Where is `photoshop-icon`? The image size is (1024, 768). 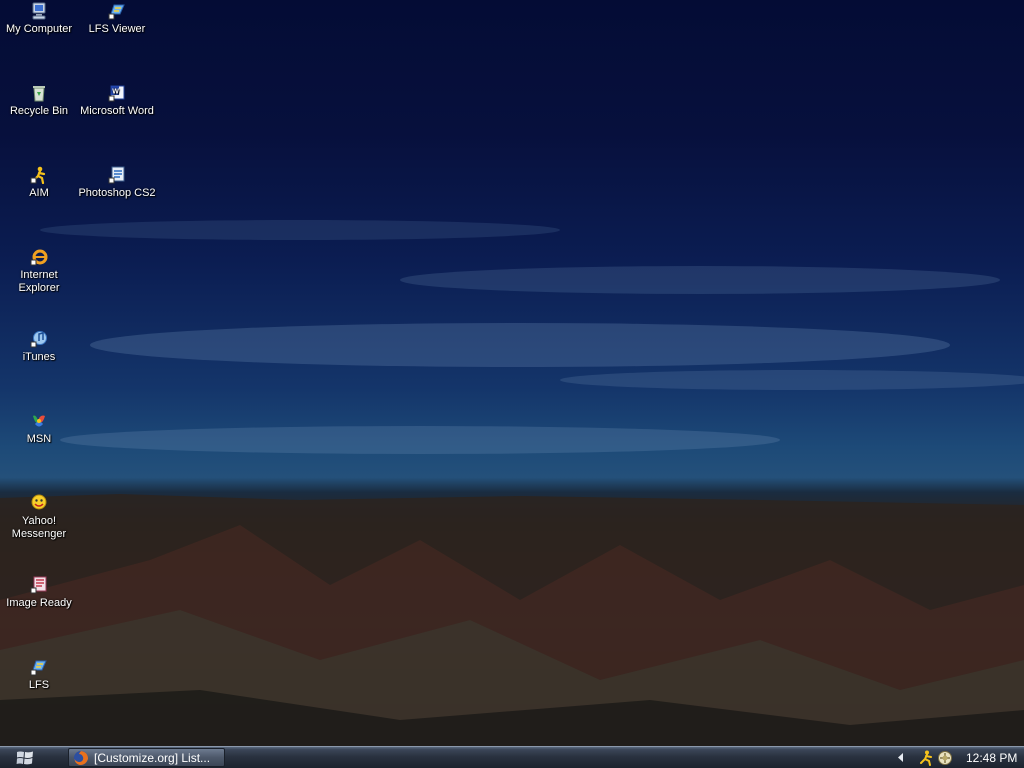
photoshop-icon is located at coordinates (116, 175).